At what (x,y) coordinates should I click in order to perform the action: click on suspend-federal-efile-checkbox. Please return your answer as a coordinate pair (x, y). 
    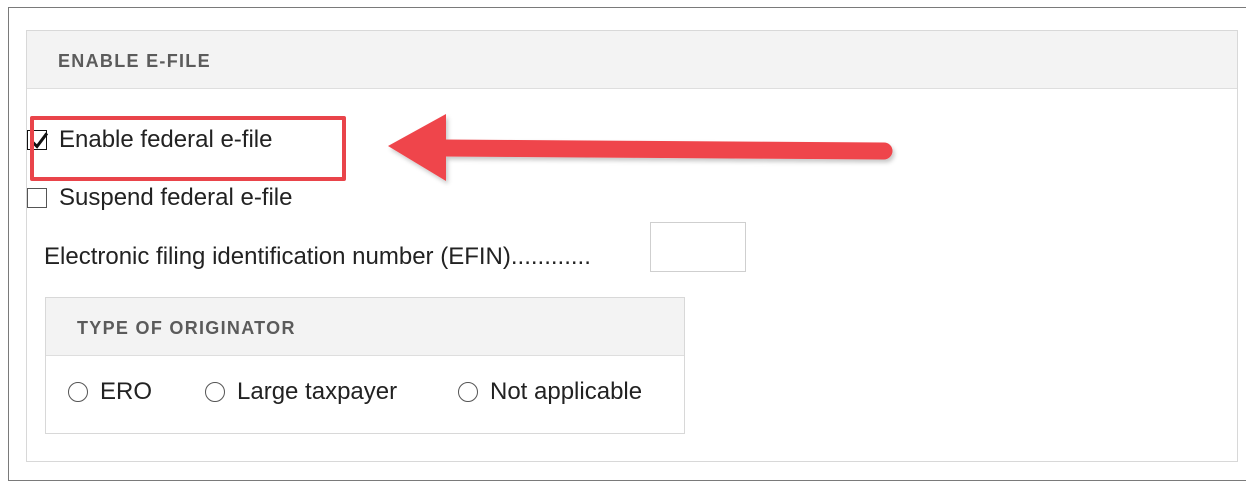
    Looking at the image, I should click on (37, 198).